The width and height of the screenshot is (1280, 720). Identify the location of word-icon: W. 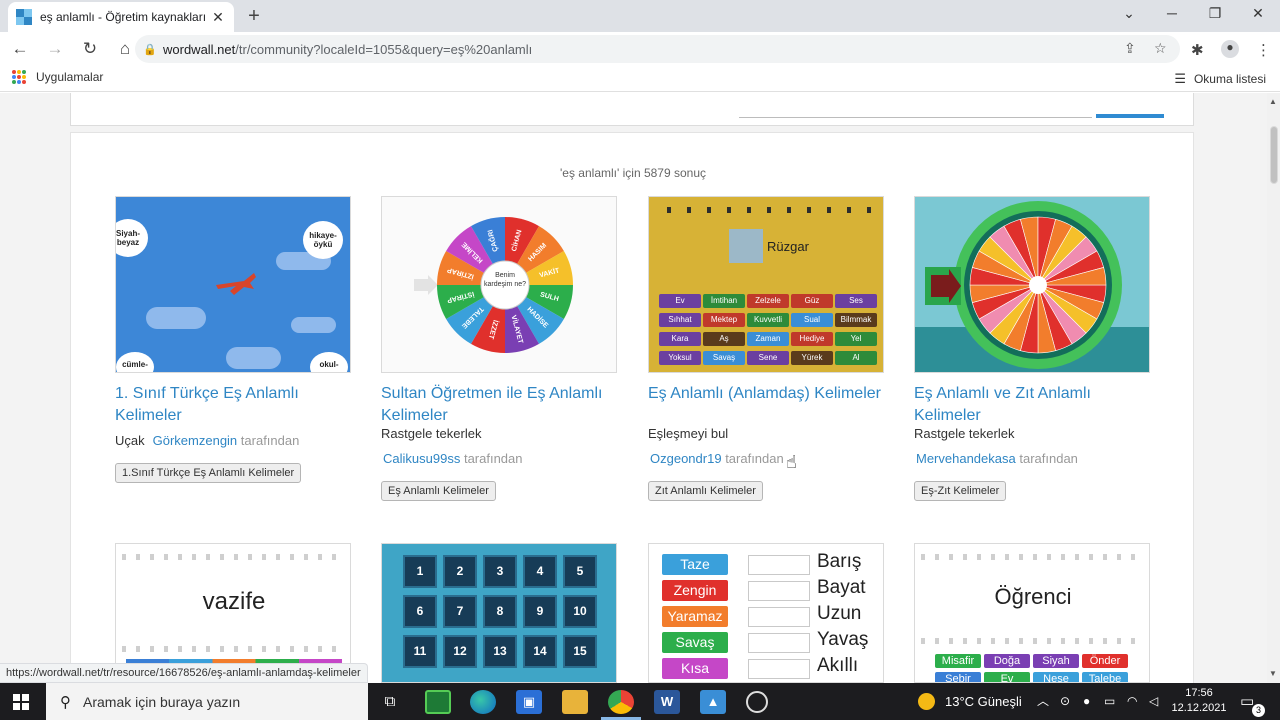
(667, 702).